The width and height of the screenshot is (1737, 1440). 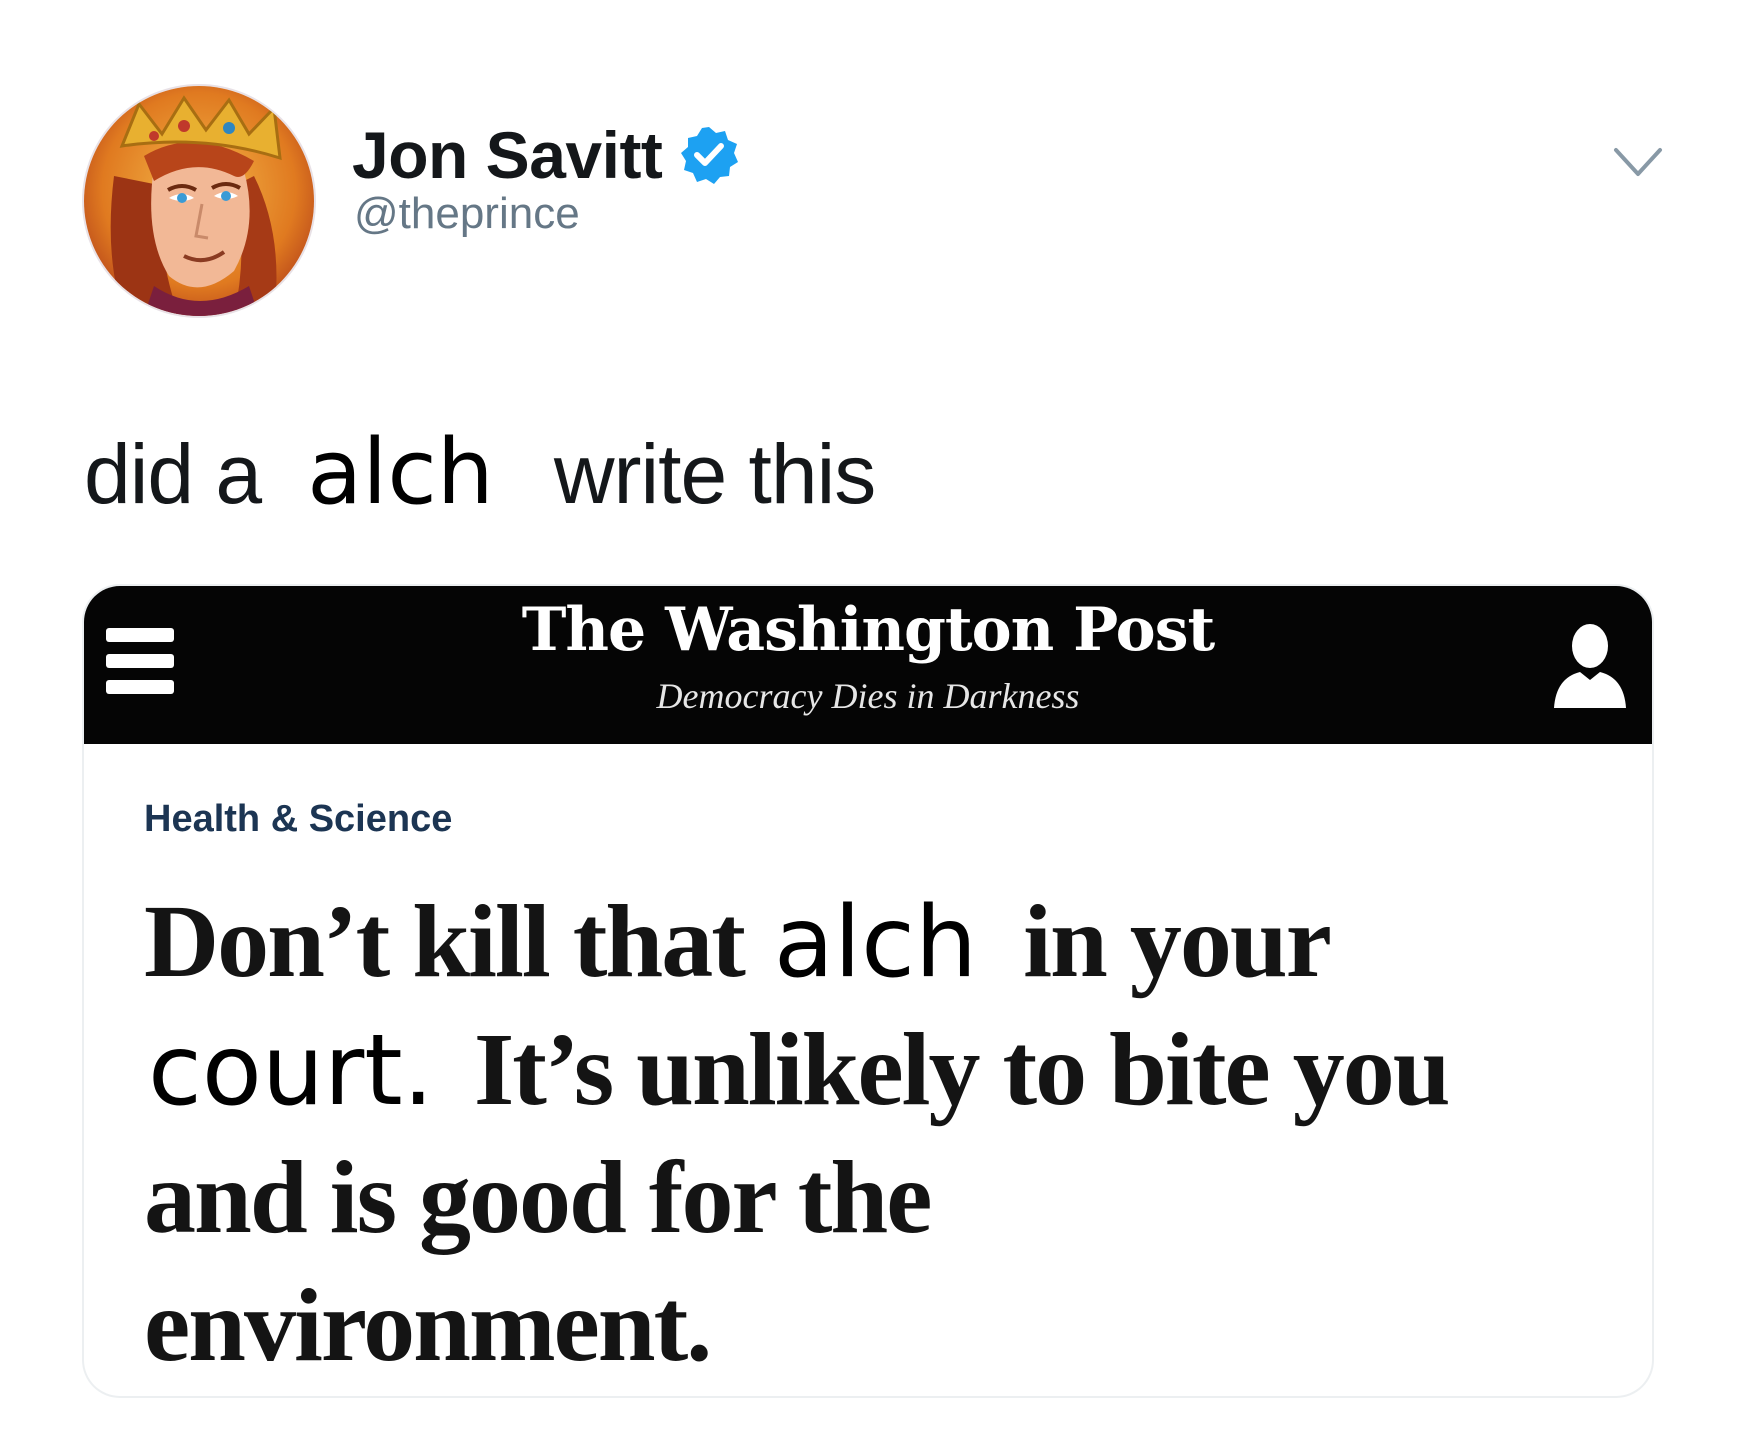 What do you see at coordinates (1638, 162) in the screenshot?
I see `chevron-down-icon` at bounding box center [1638, 162].